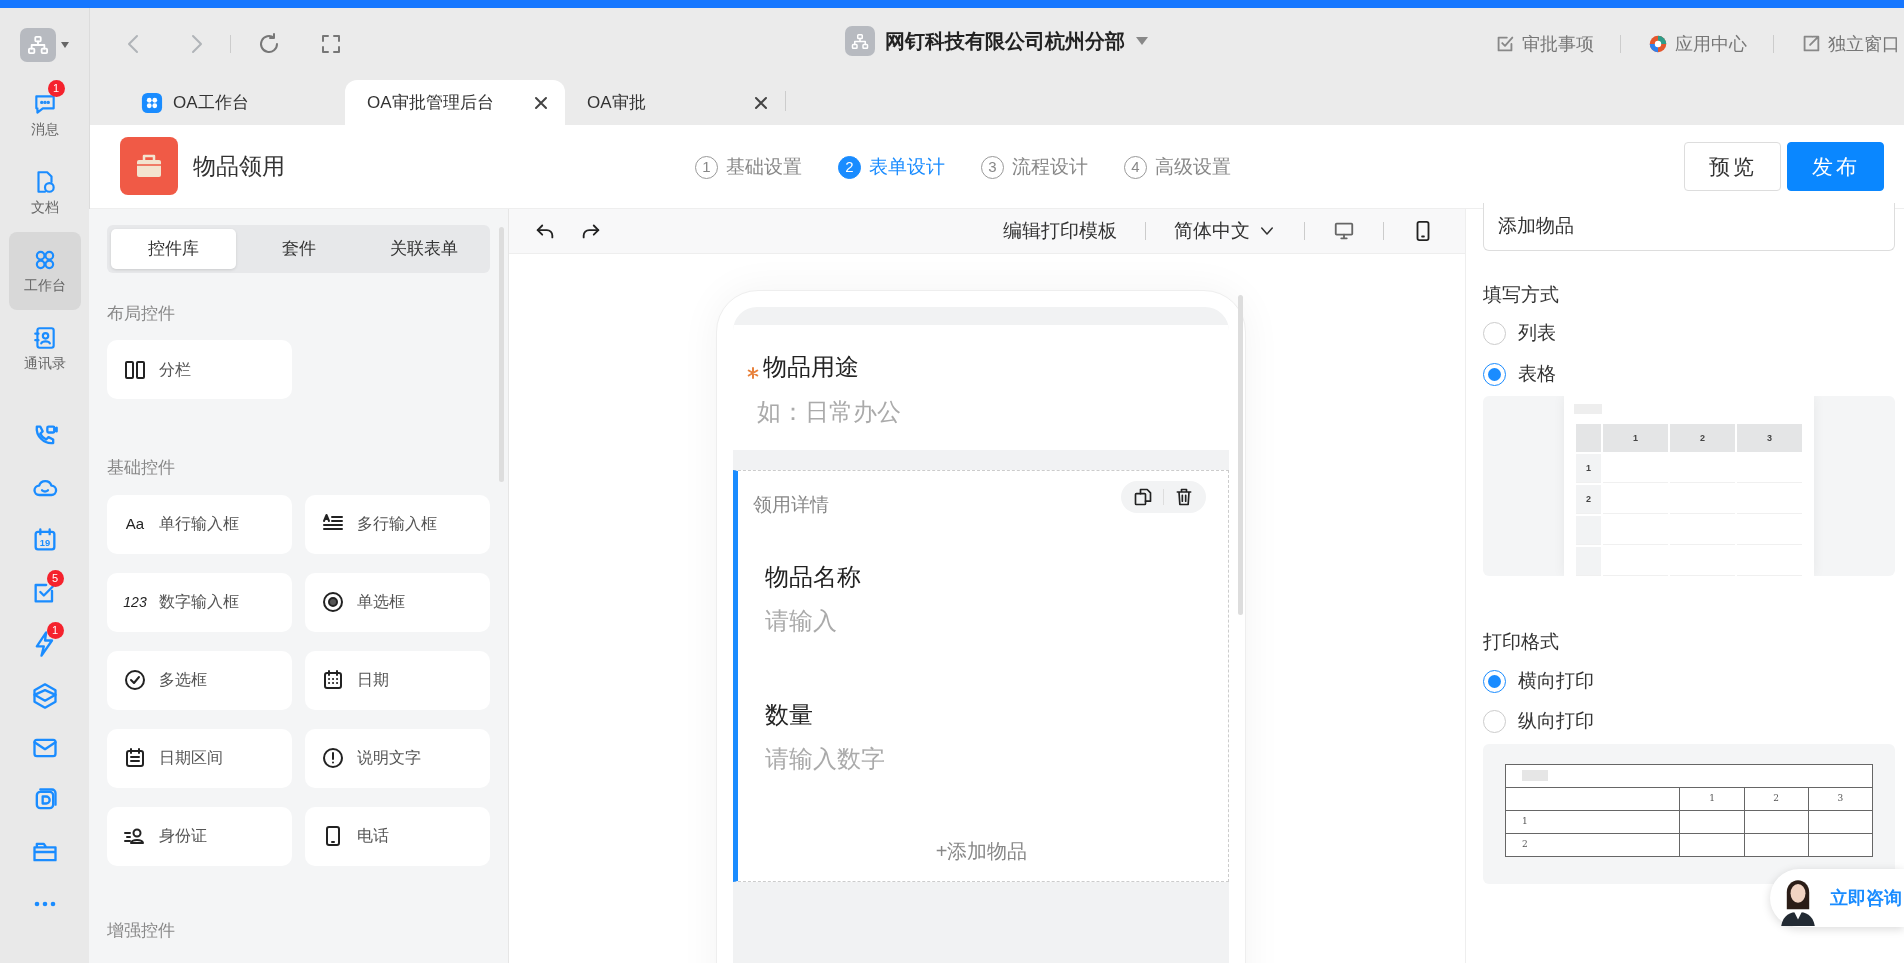 The height and width of the screenshot is (963, 1904). I want to click on rail-item: 文档, so click(44, 193).